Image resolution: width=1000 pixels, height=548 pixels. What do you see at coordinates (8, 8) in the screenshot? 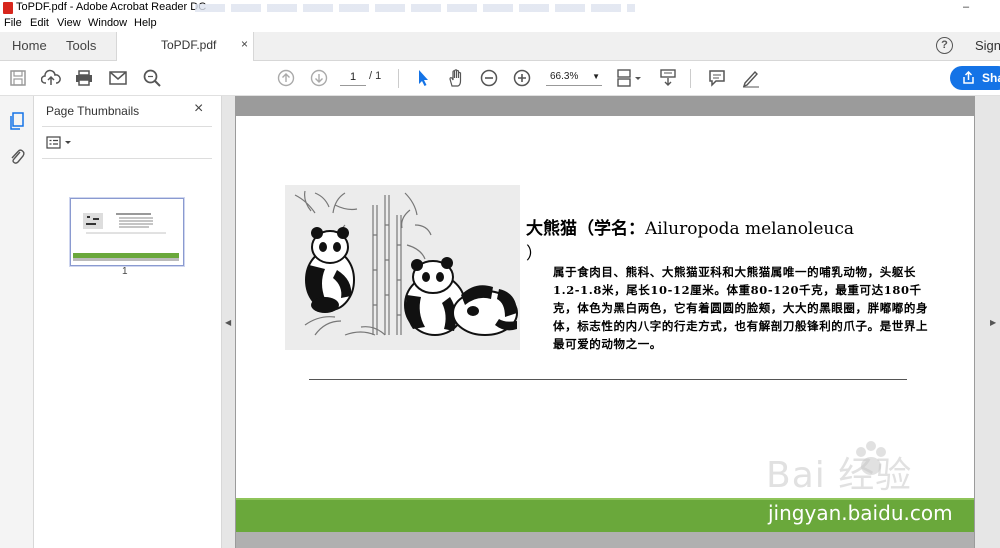
I see `acrobat-icon` at bounding box center [8, 8].